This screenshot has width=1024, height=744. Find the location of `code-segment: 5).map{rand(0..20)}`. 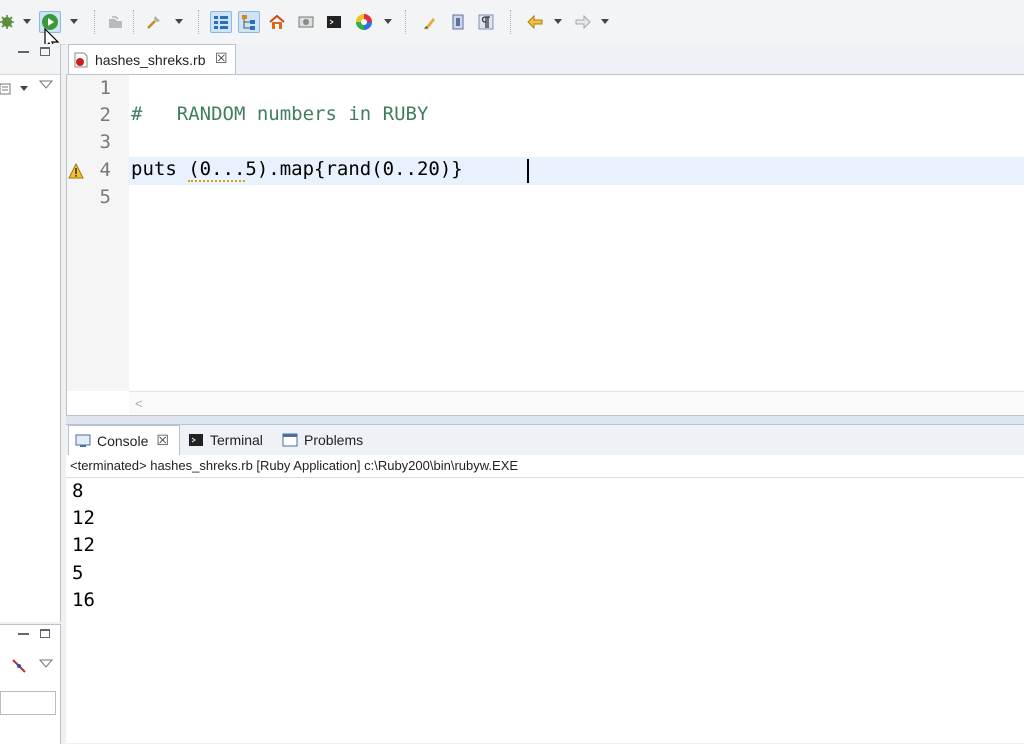

code-segment: 5).map{rand(0..20)} is located at coordinates (354, 169).